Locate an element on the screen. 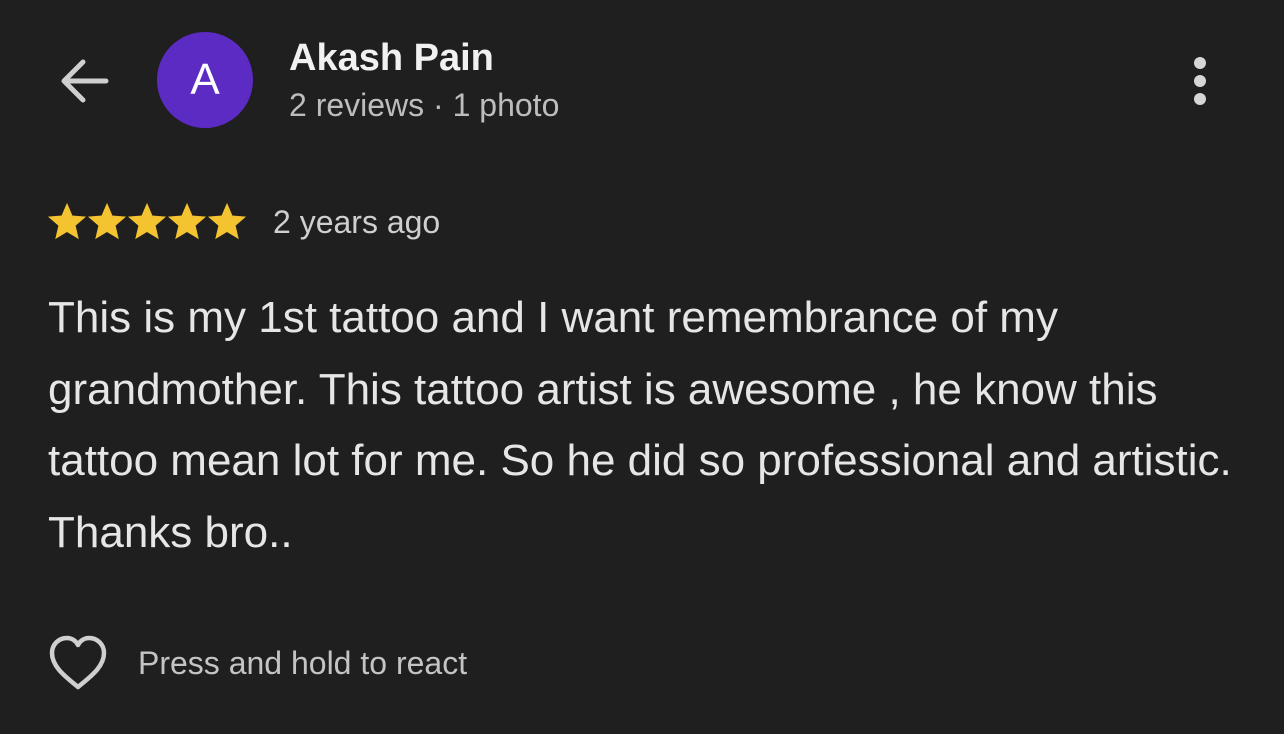 The height and width of the screenshot is (734, 1284). more-options-button is located at coordinates (1200, 81).